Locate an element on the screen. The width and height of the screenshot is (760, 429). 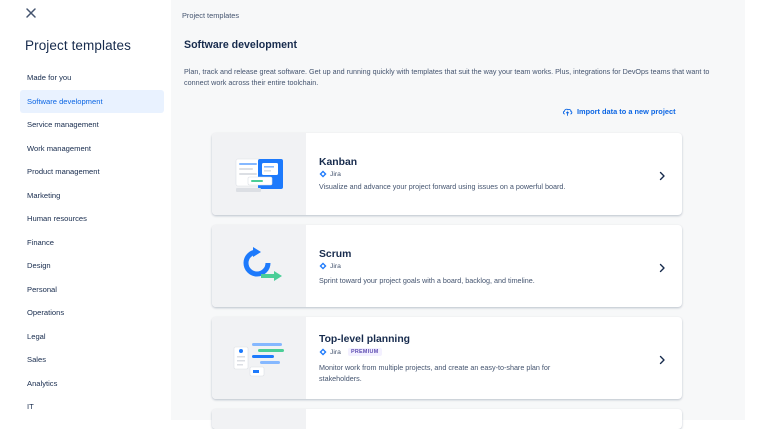
nav-item-human-resources: Human resources is located at coordinates (92, 219).